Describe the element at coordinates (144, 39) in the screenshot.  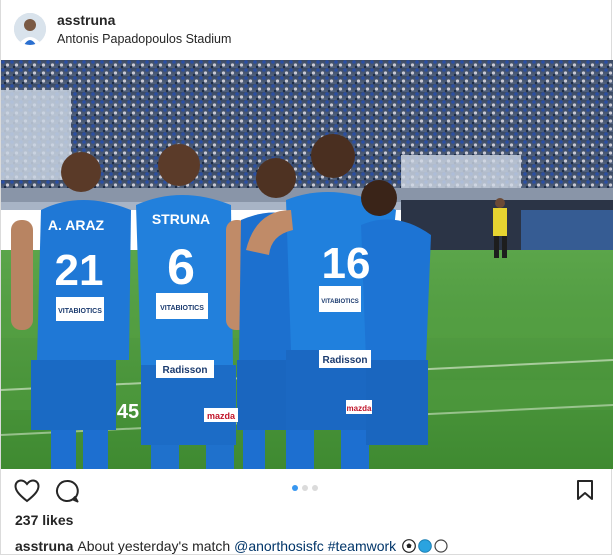
I see `location-link: Antonis Papadopoulos Stadium` at that location.